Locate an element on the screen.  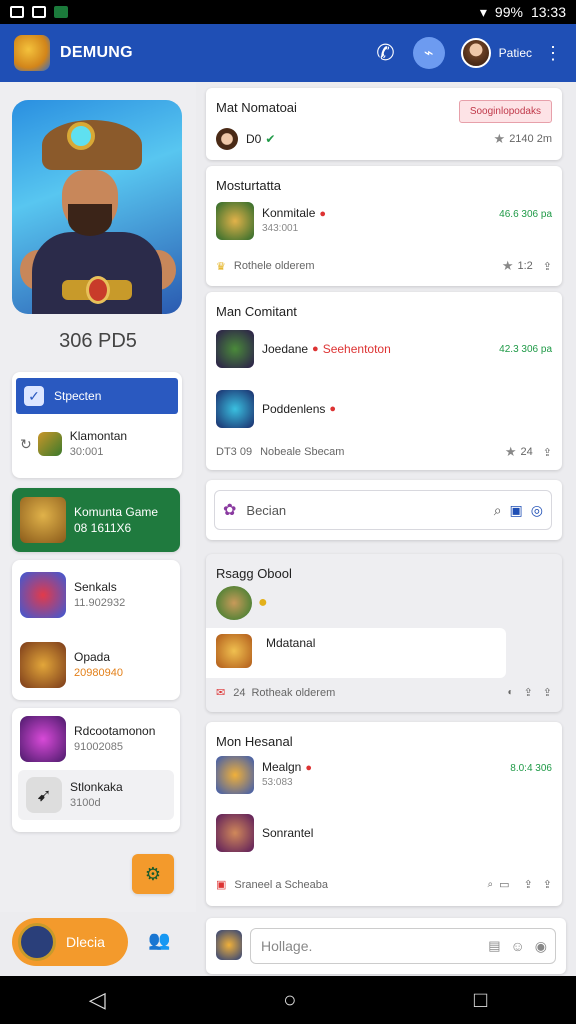
selected-item: ✓ Stpecten is located at coordinates (97, 396).